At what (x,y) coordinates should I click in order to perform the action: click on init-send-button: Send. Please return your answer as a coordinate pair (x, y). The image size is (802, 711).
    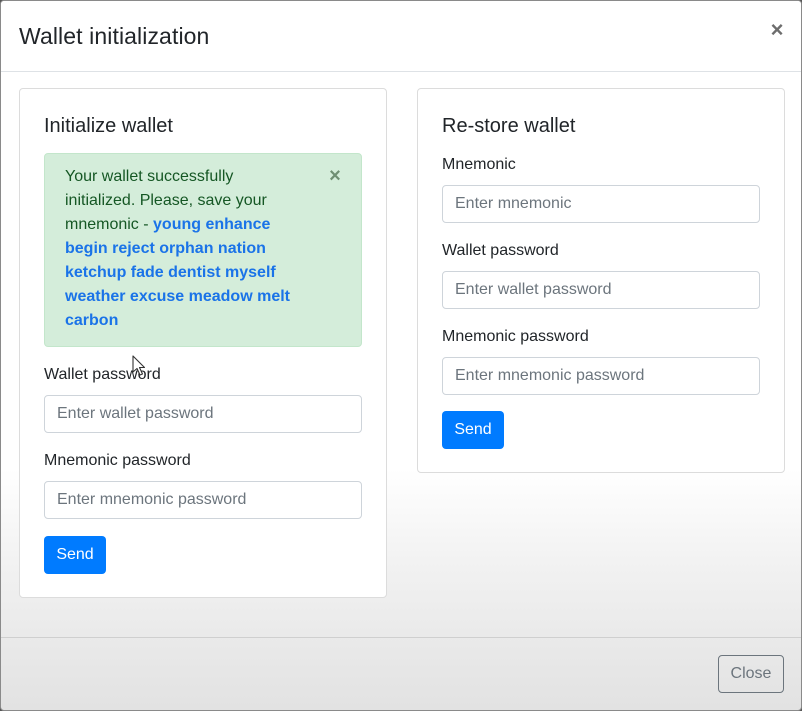
    Looking at the image, I should click on (75, 555).